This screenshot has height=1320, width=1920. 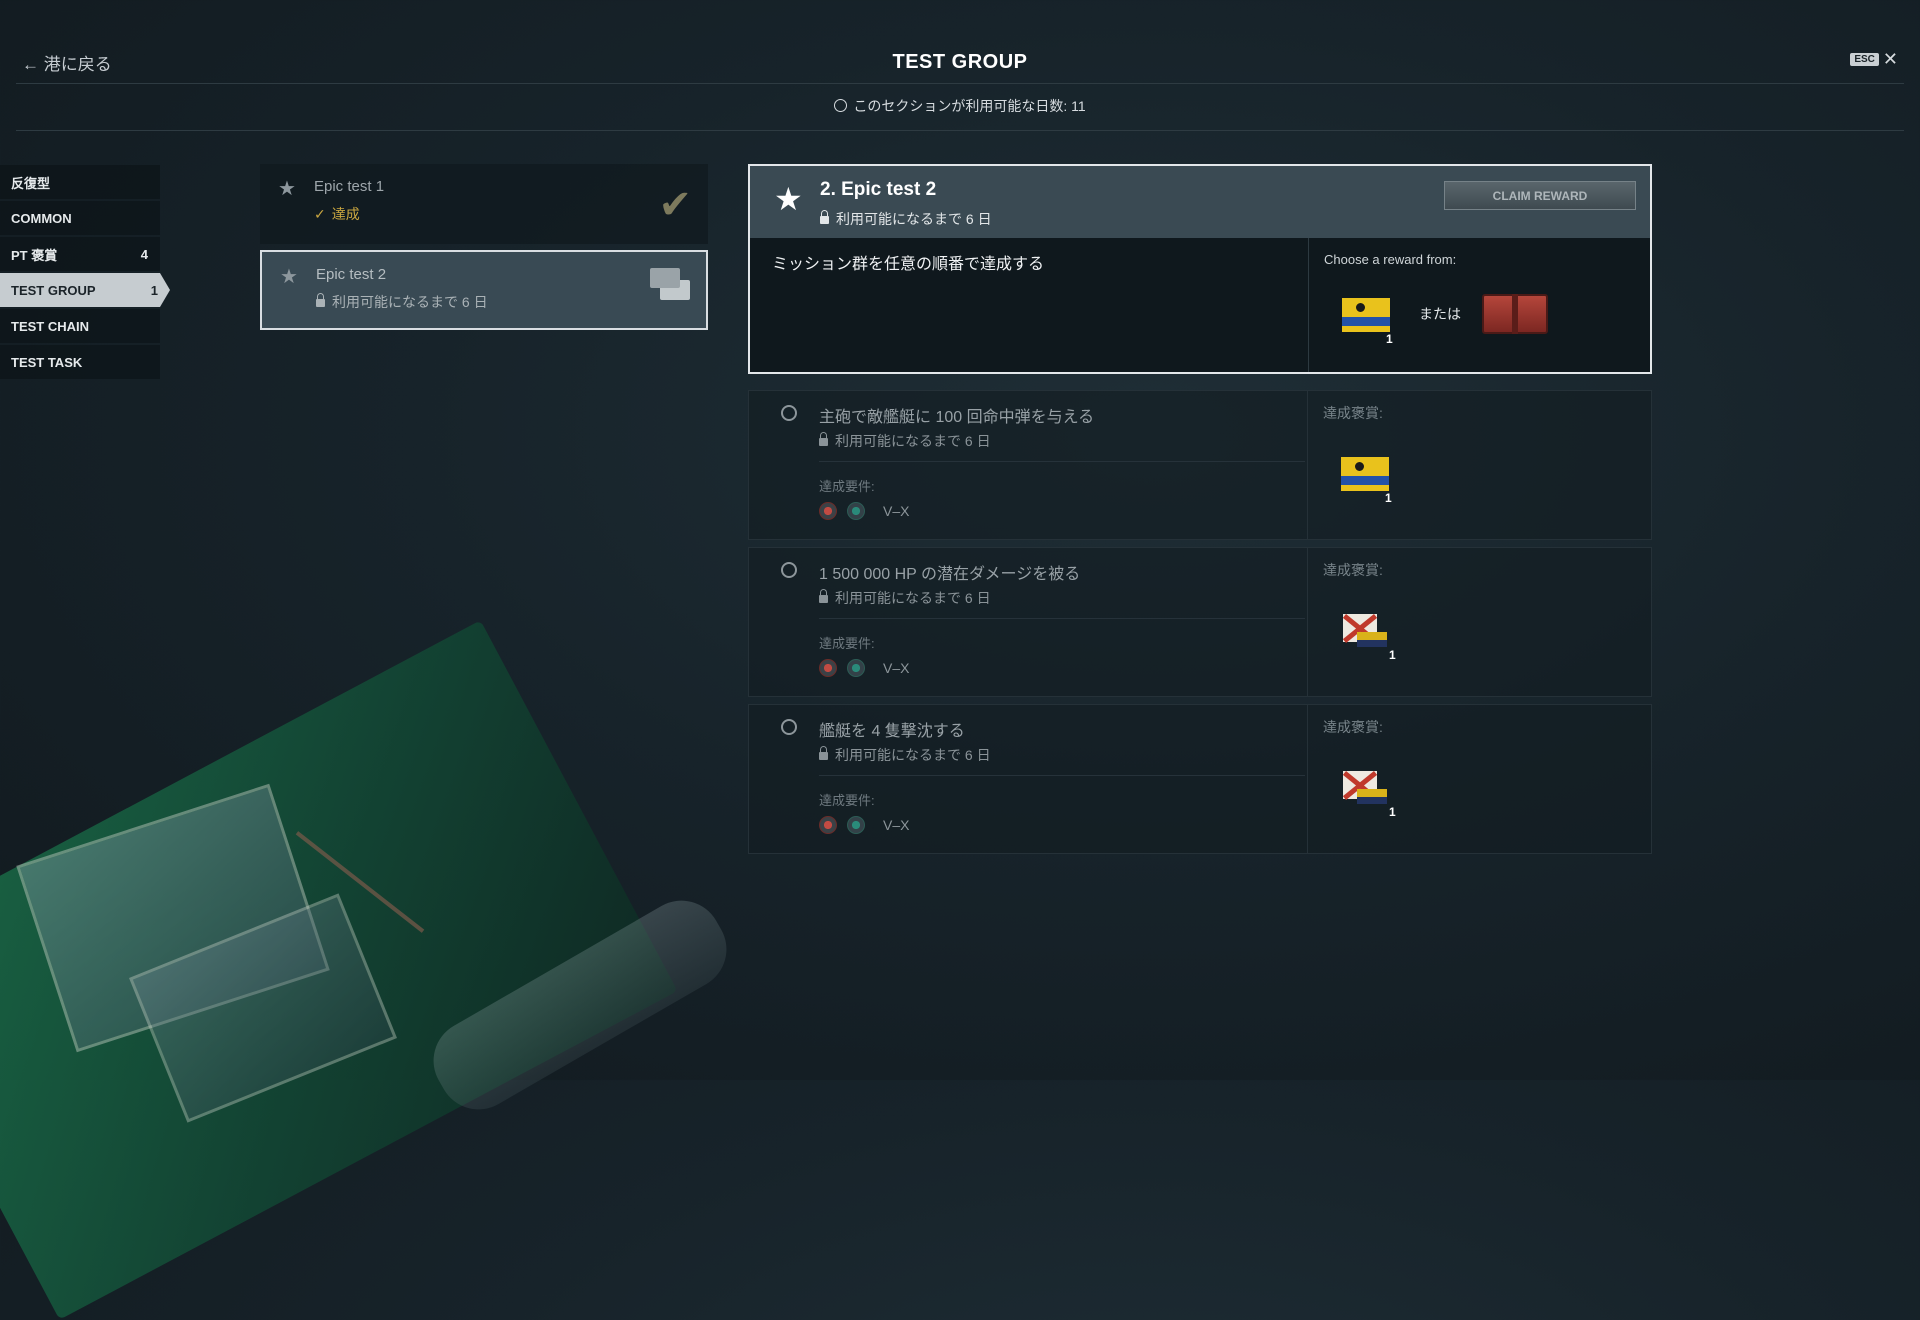 What do you see at coordinates (144, 254) in the screenshot?
I see `sidebar-item-count: 4` at bounding box center [144, 254].